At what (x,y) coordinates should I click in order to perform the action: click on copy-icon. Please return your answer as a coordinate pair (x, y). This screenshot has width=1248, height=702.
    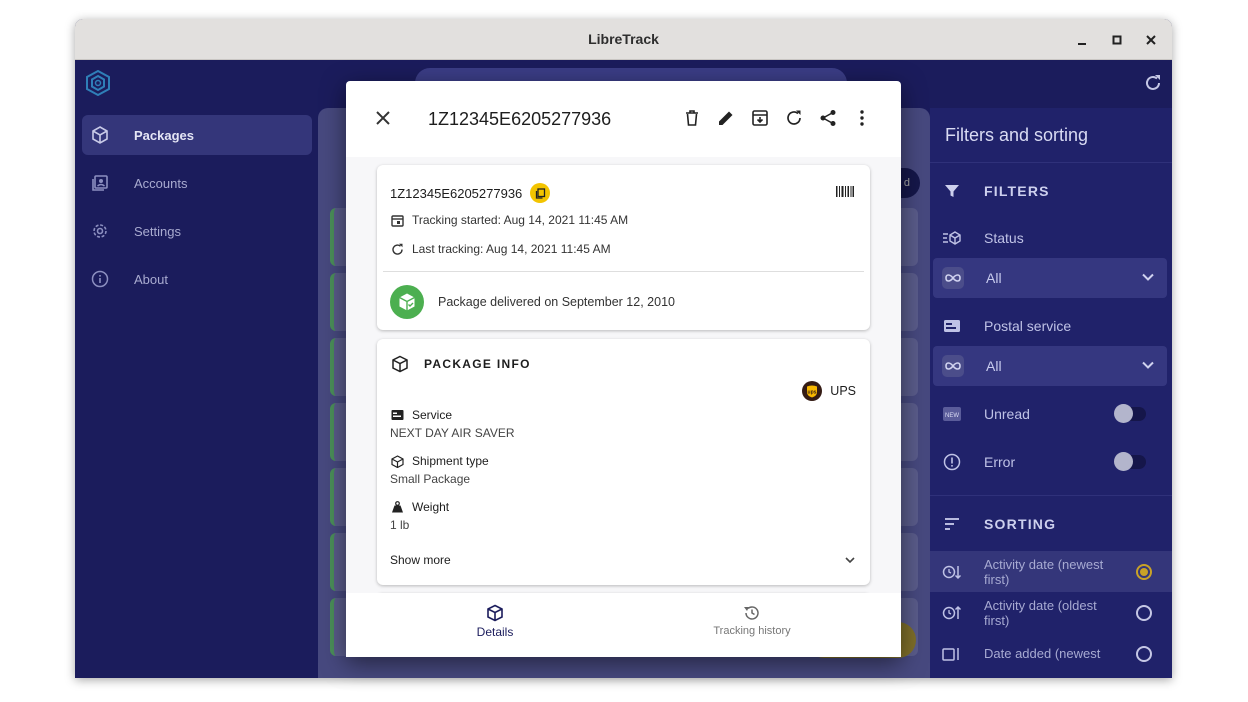
    Looking at the image, I should click on (540, 193).